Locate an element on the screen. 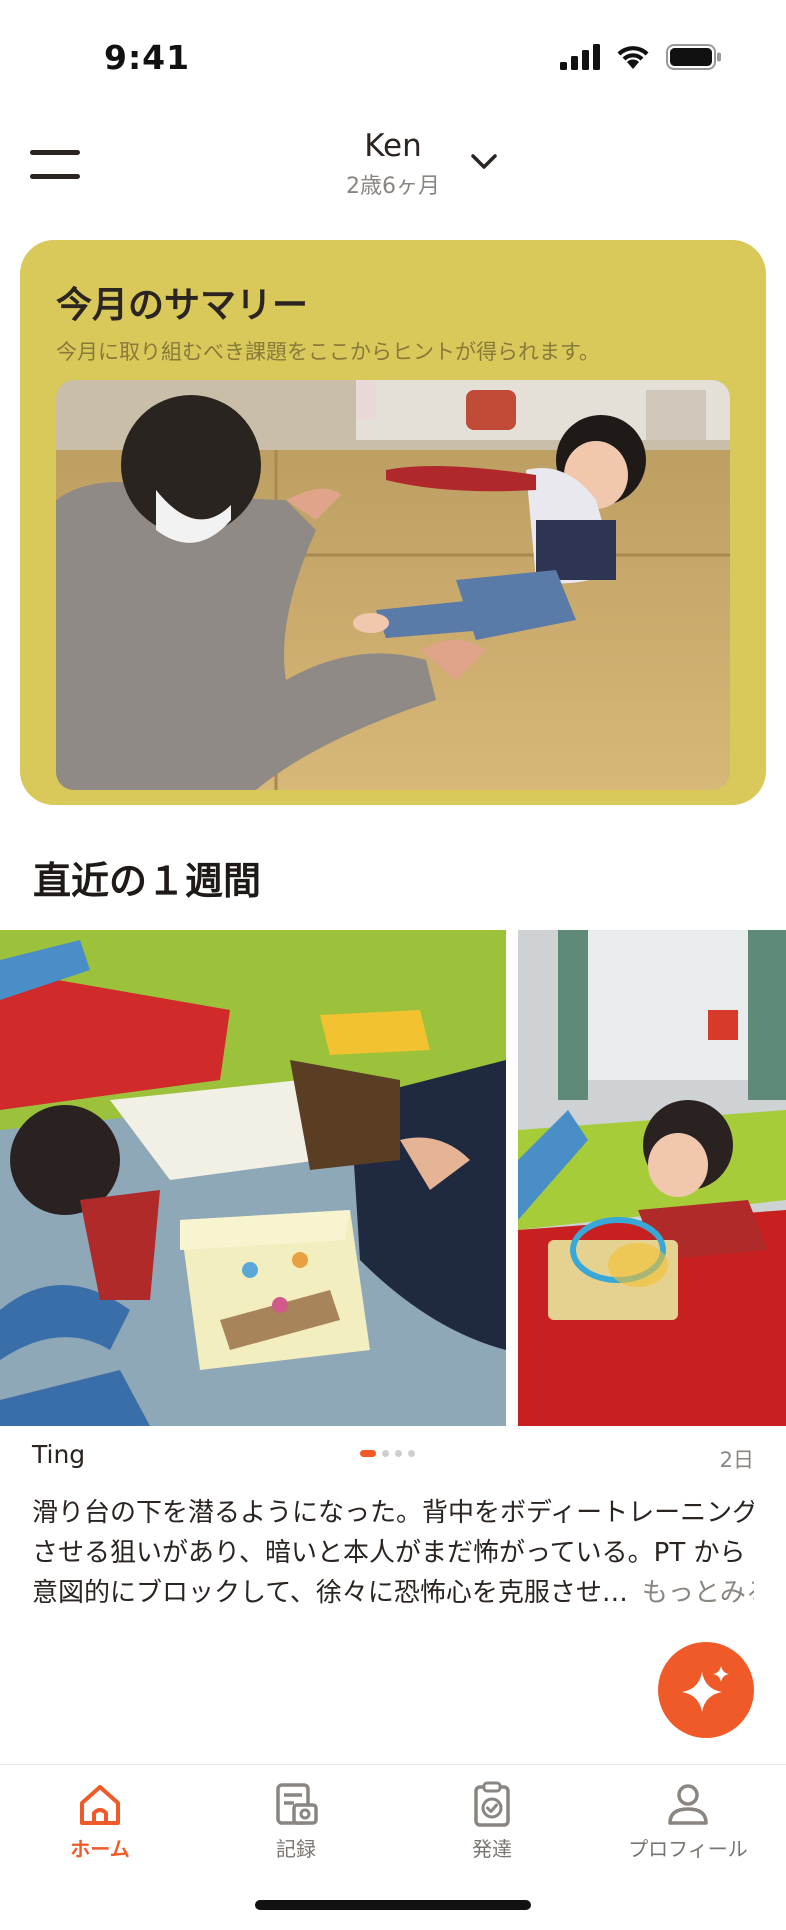 Image resolution: width=786 pixels, height=1930 pixels. tab-profile: プロフィール is located at coordinates (688, 1820).